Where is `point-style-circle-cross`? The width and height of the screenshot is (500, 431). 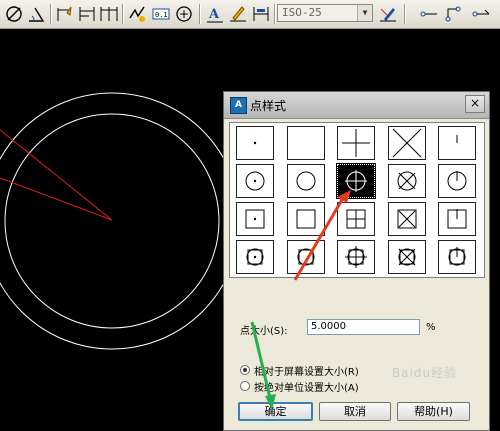 point-style-circle-cross is located at coordinates (406, 181).